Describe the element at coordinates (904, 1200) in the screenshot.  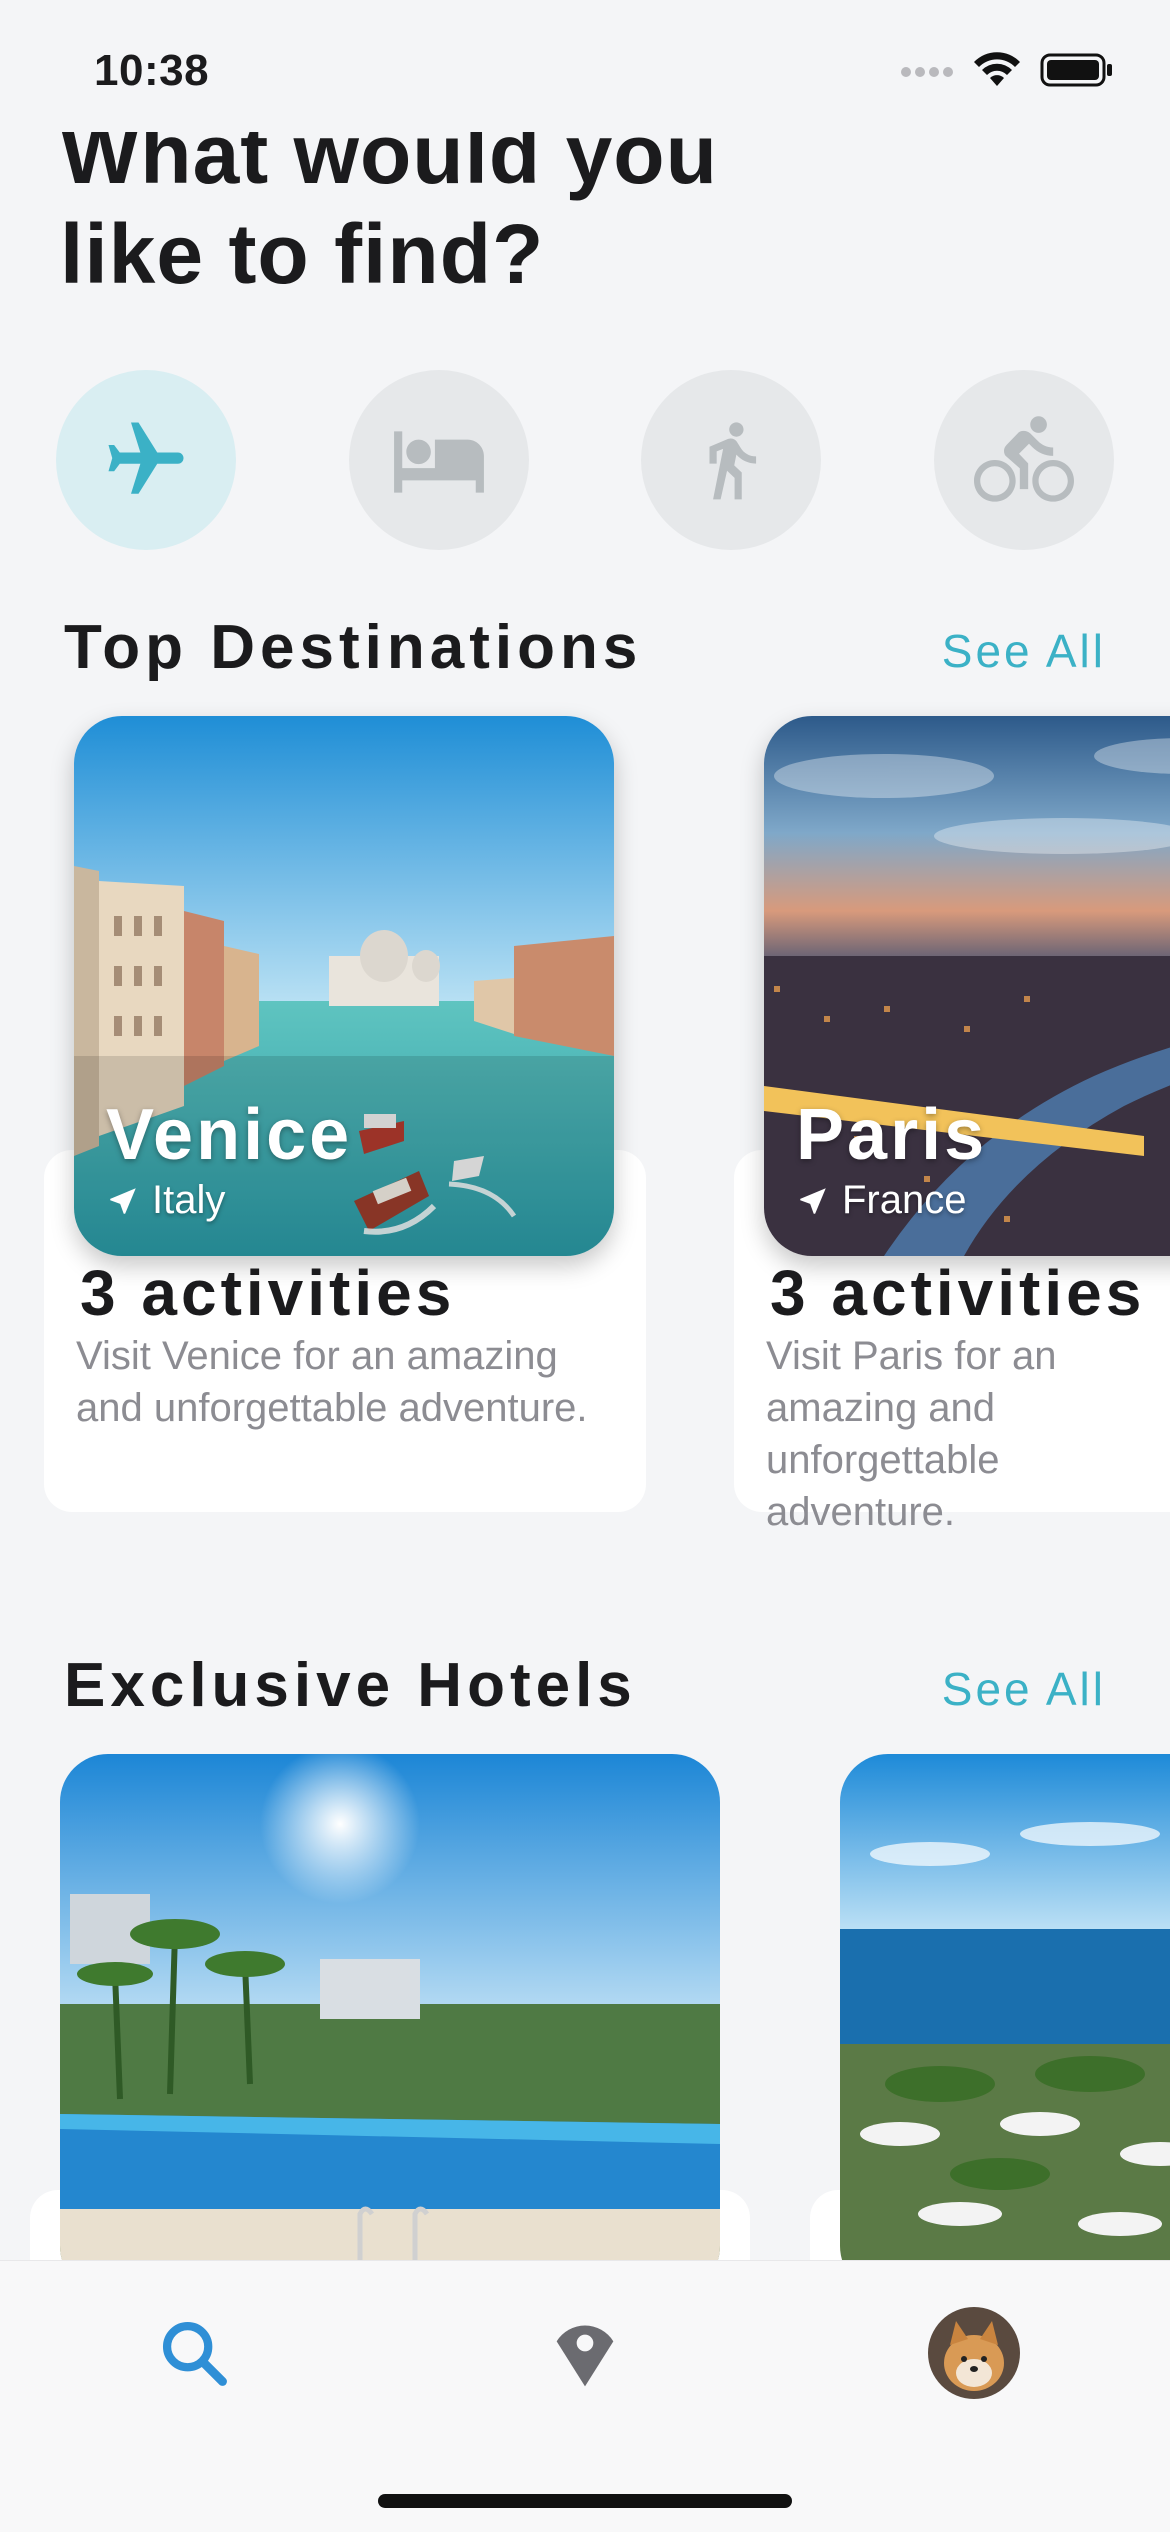
I see `destination-country-label: France` at that location.